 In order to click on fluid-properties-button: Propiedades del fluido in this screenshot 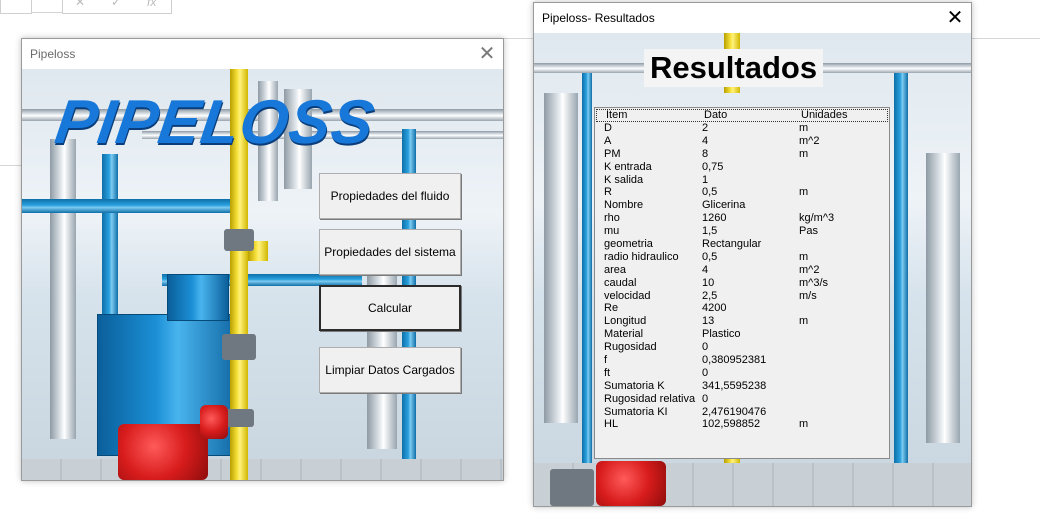, I will do `click(390, 196)`.